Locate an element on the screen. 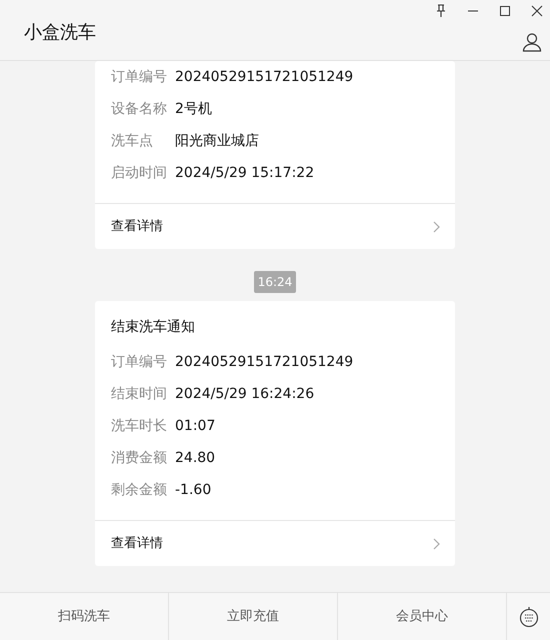 This screenshot has width=550, height=640. menu-button: 扫码洗车 is located at coordinates (84, 616).